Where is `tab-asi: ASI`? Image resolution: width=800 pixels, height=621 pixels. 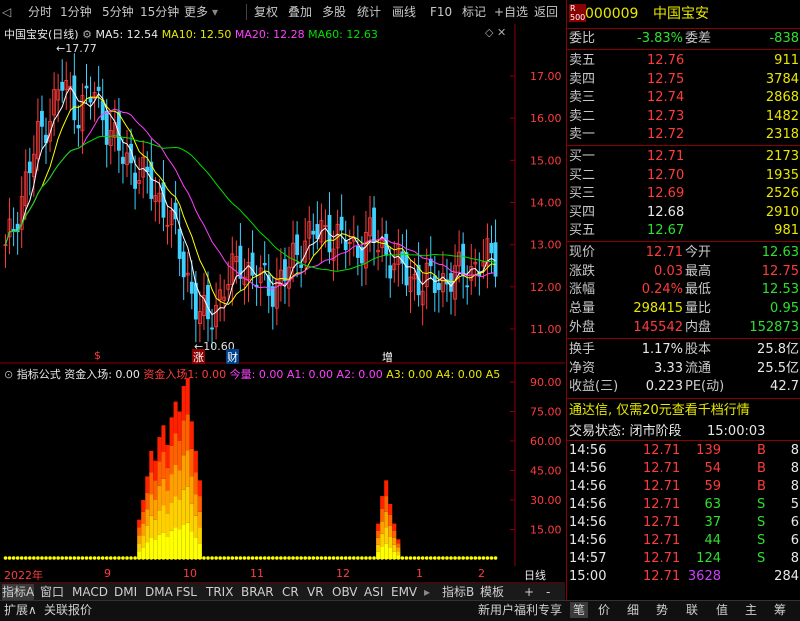 tab-asi: ASI is located at coordinates (373, 592).